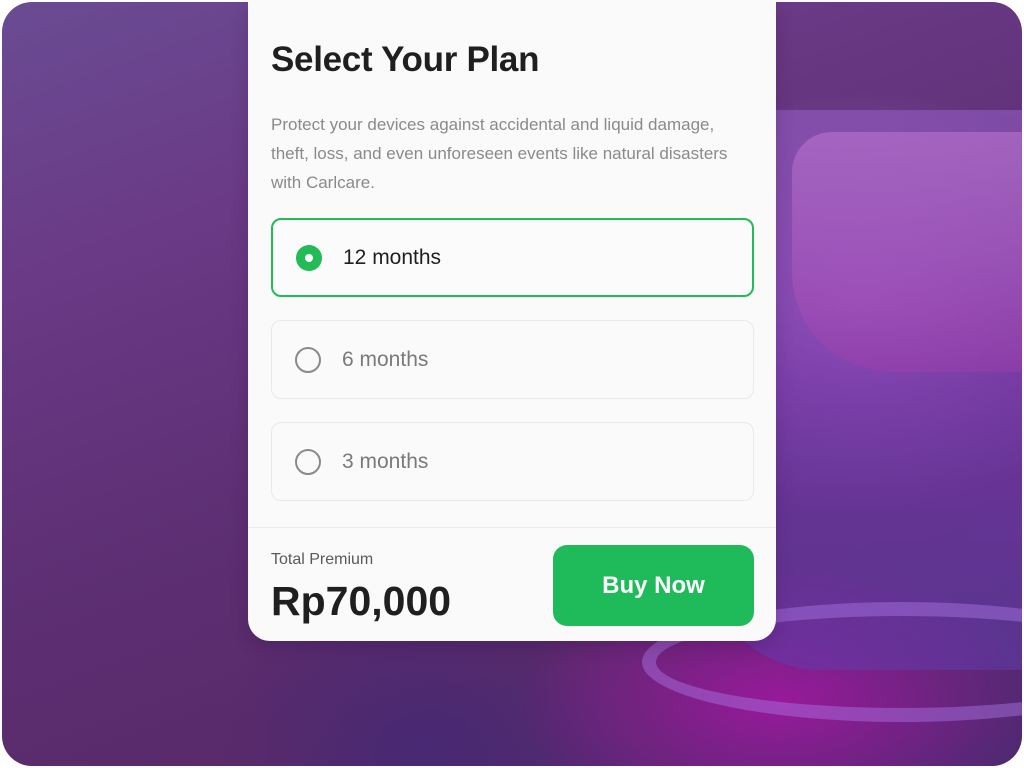 The height and width of the screenshot is (768, 1024). Describe the element at coordinates (653, 585) in the screenshot. I see `buy-now-button: Buy Now` at that location.